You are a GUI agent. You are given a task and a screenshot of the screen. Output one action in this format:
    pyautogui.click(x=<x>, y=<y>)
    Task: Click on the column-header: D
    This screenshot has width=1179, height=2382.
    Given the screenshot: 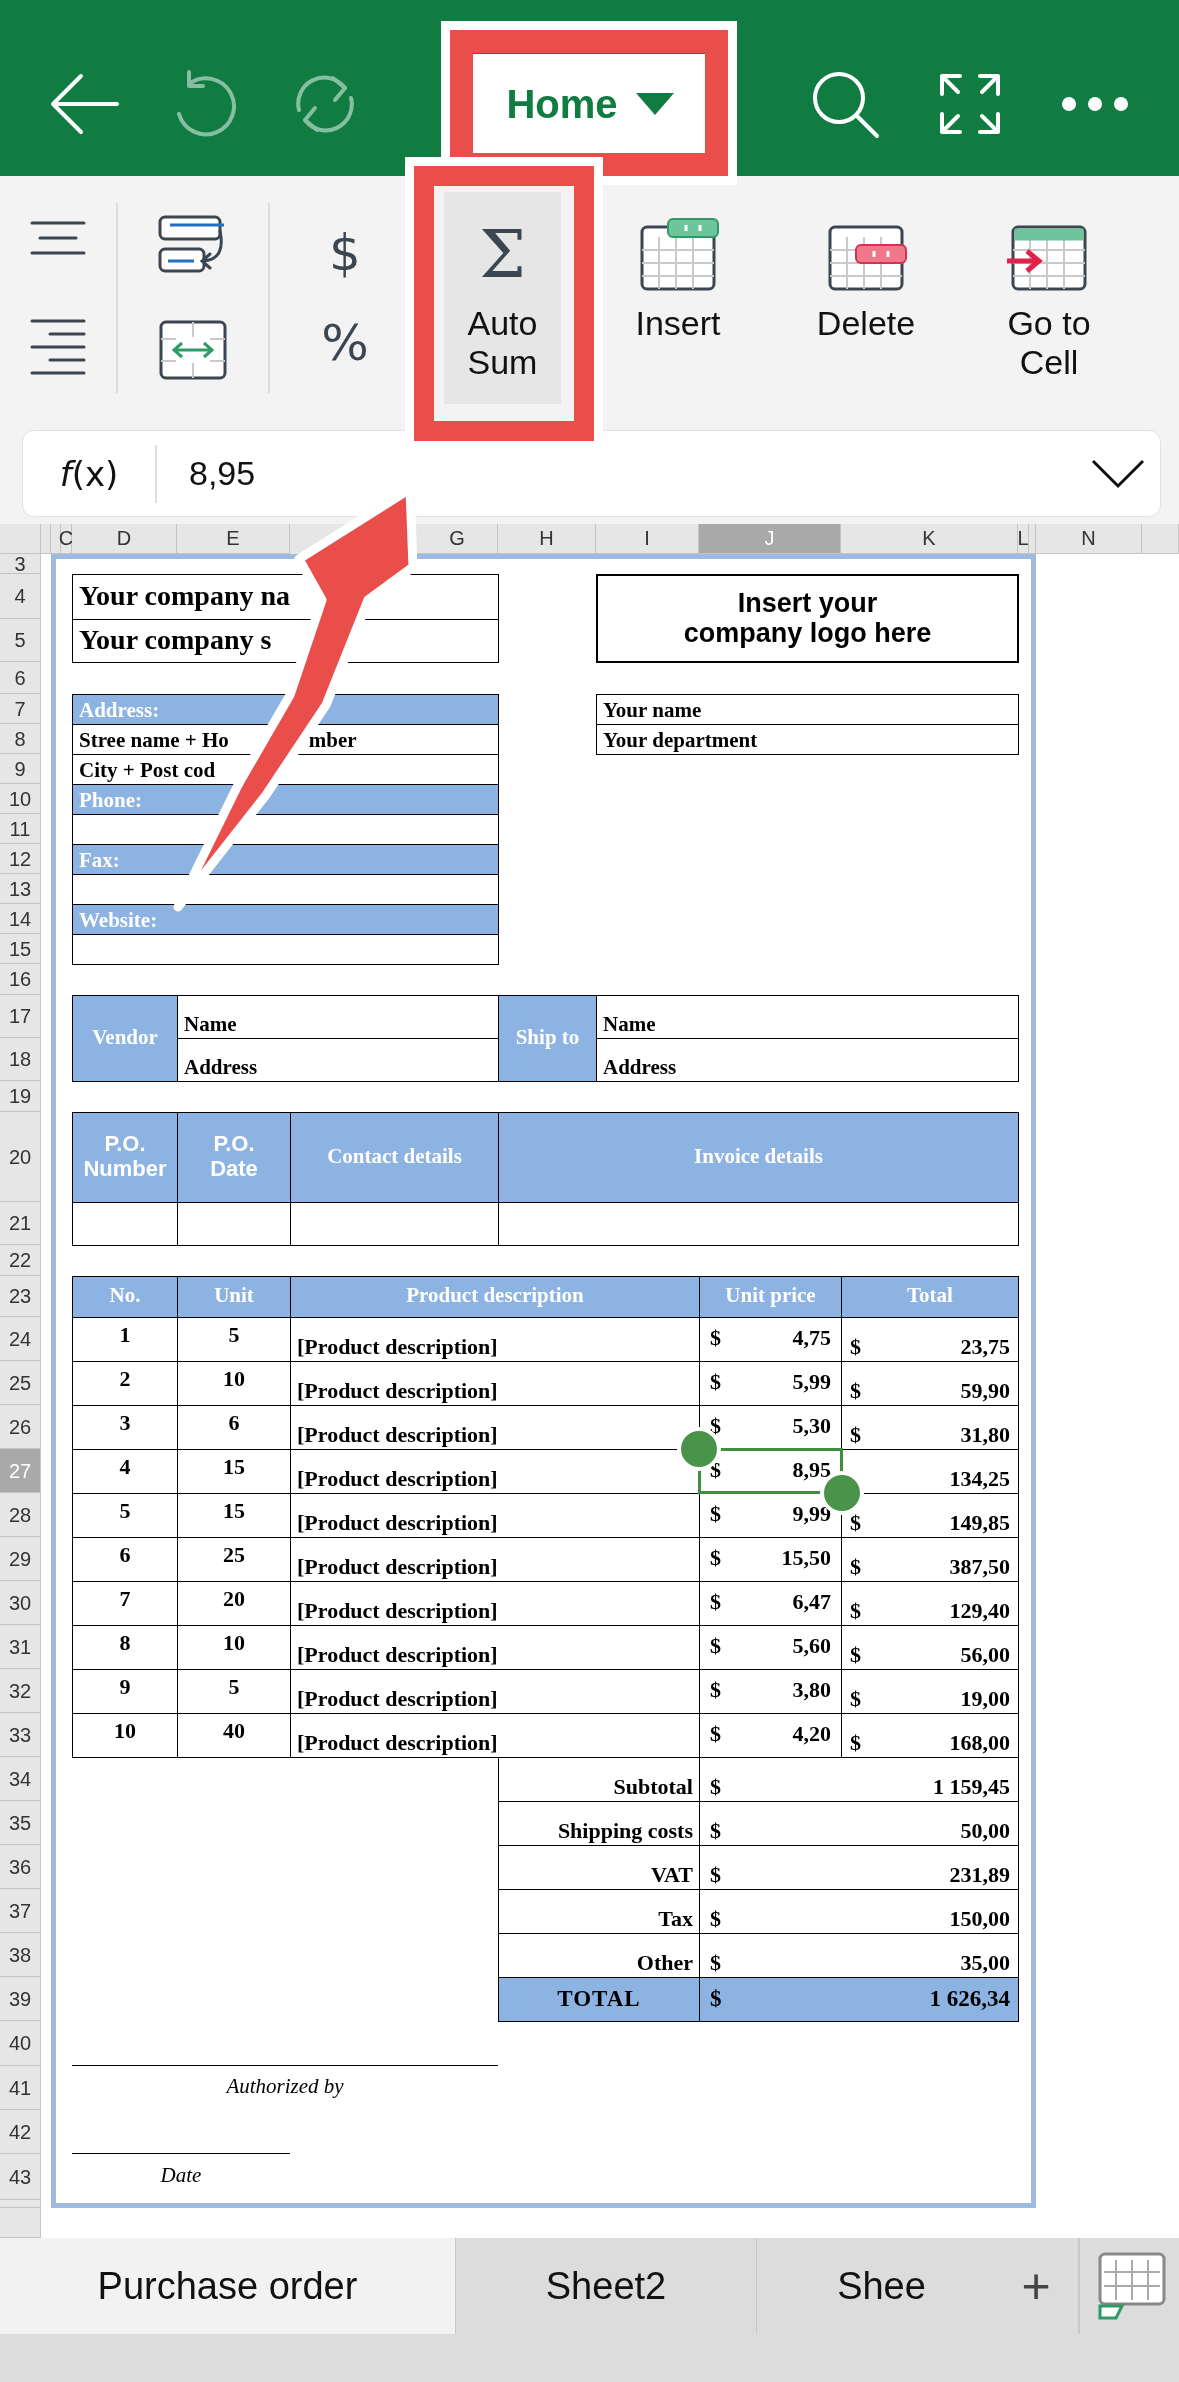 What is the action you would take?
    pyautogui.click(x=124, y=539)
    